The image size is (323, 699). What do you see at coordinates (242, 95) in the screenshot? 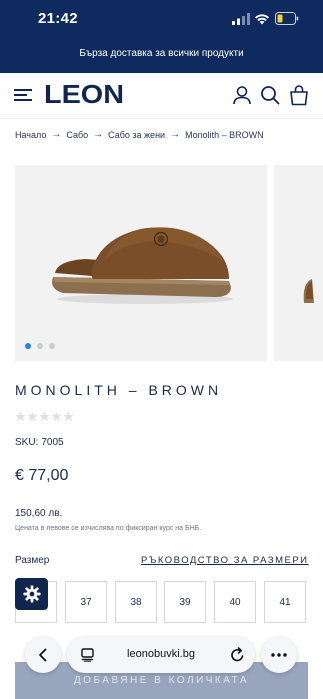
I see `user-icon` at bounding box center [242, 95].